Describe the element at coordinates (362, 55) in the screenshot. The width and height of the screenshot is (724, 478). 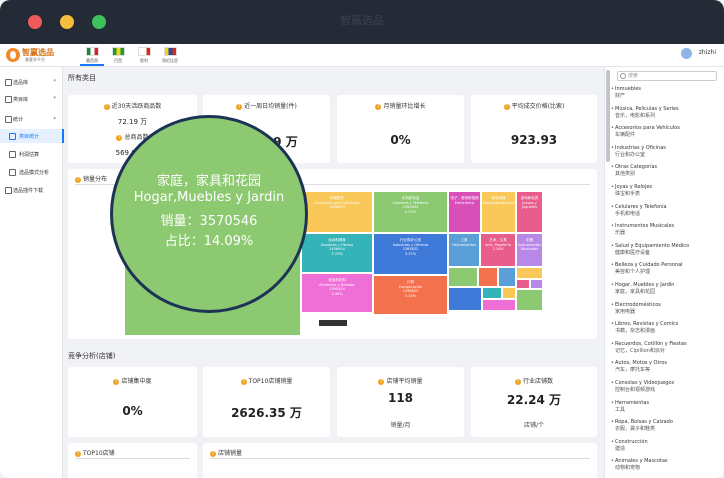
I see `top-nav: 智赢选品 美客多平台 墨西哥 巴西 智利 哥伦比亚 zhizhi` at that location.